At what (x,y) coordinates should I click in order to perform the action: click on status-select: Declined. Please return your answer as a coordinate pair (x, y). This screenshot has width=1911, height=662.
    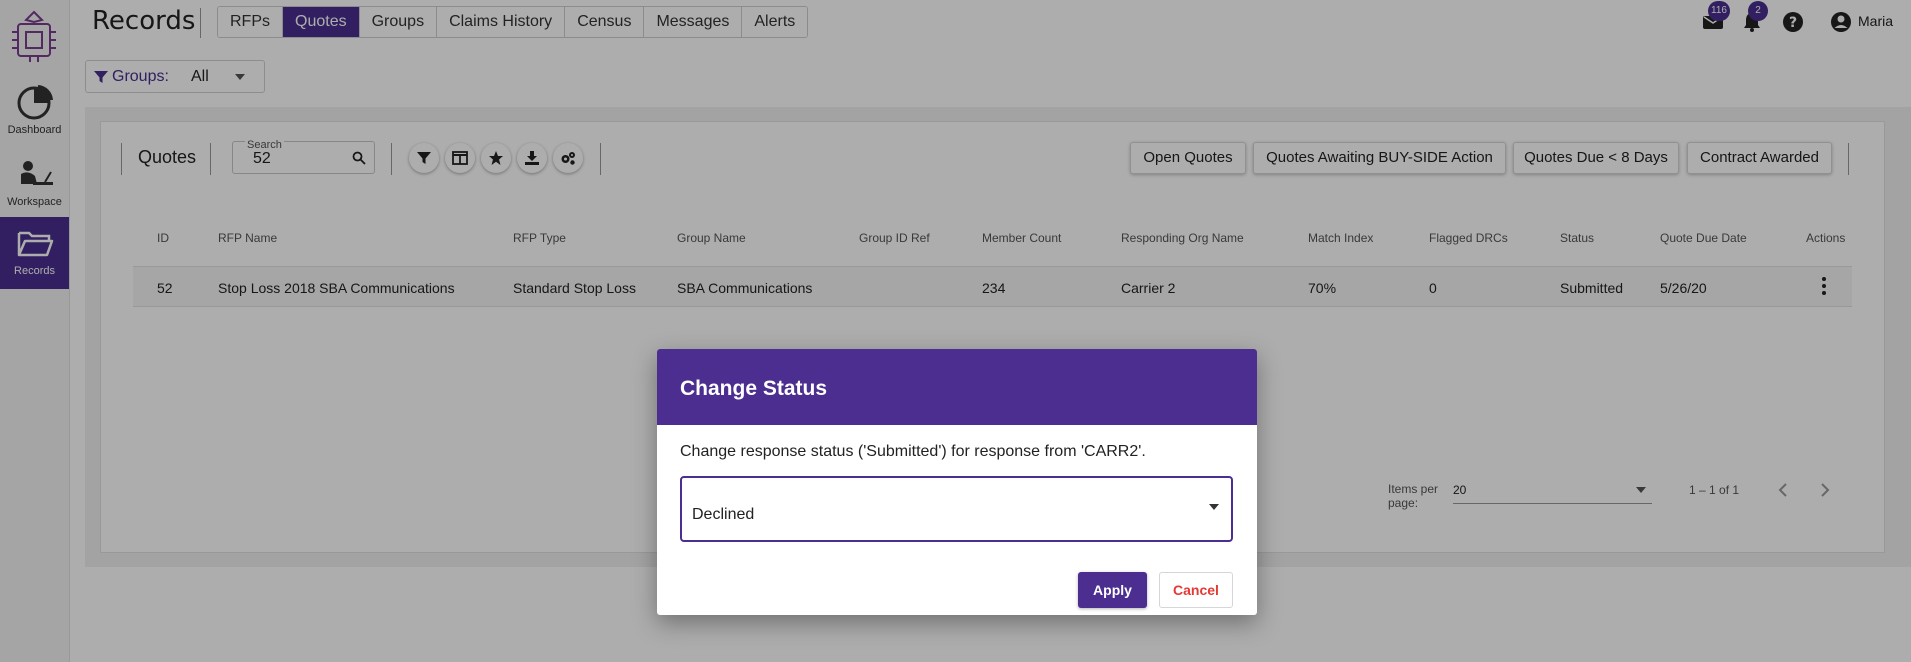
    Looking at the image, I should click on (956, 509).